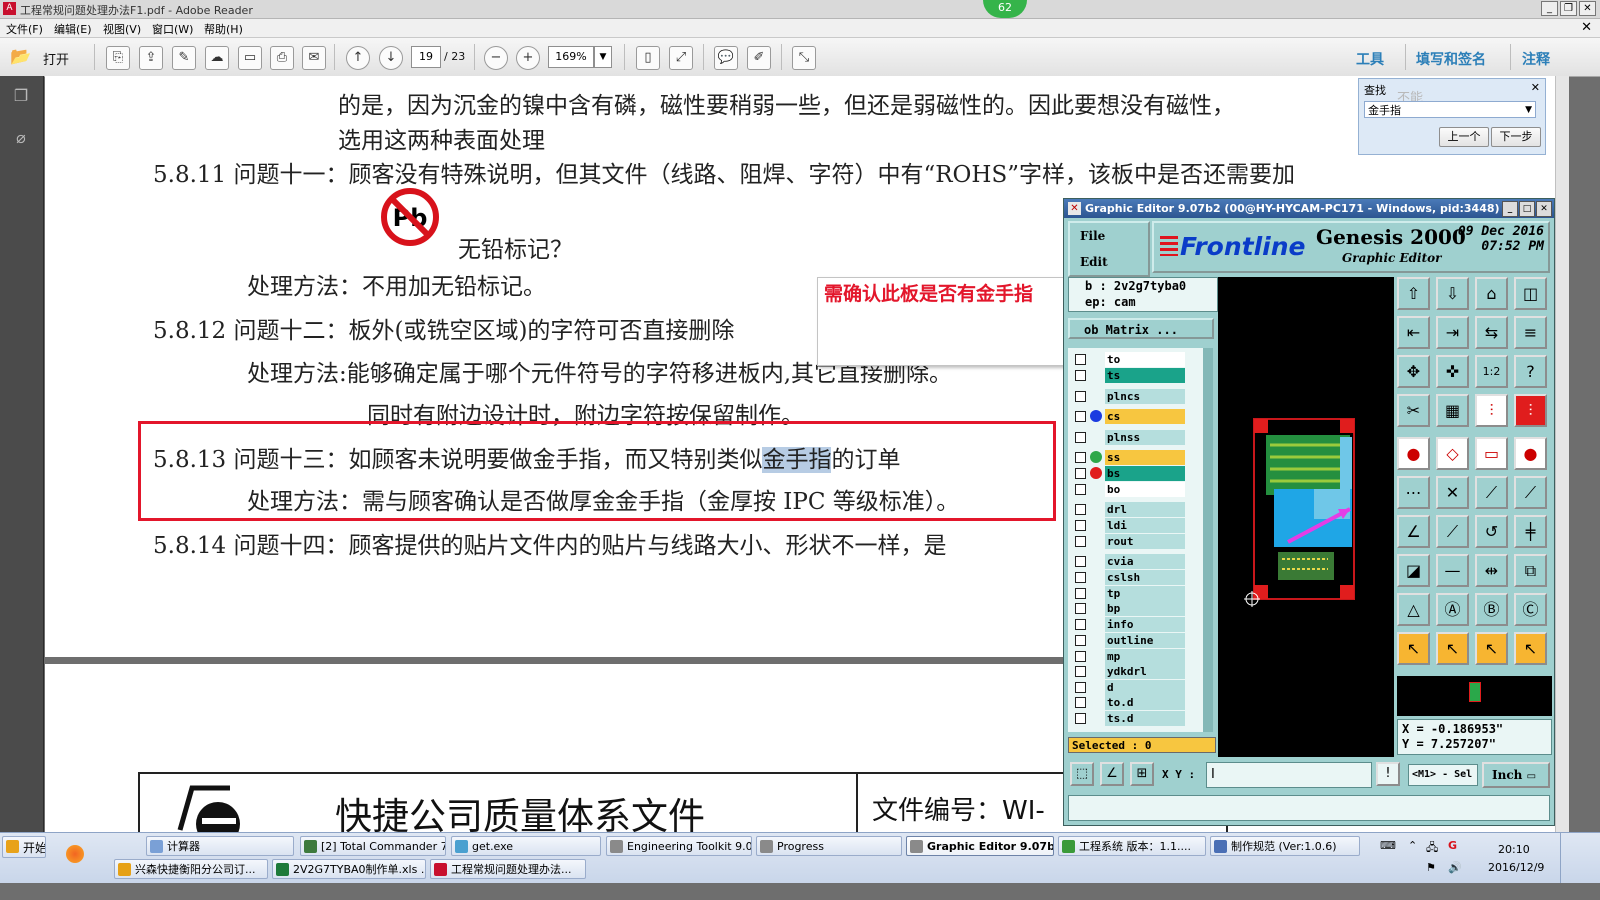 This screenshot has width=1600, height=900. Describe the element at coordinates (1140, 593) in the screenshot. I see `layer-row: tp` at that location.